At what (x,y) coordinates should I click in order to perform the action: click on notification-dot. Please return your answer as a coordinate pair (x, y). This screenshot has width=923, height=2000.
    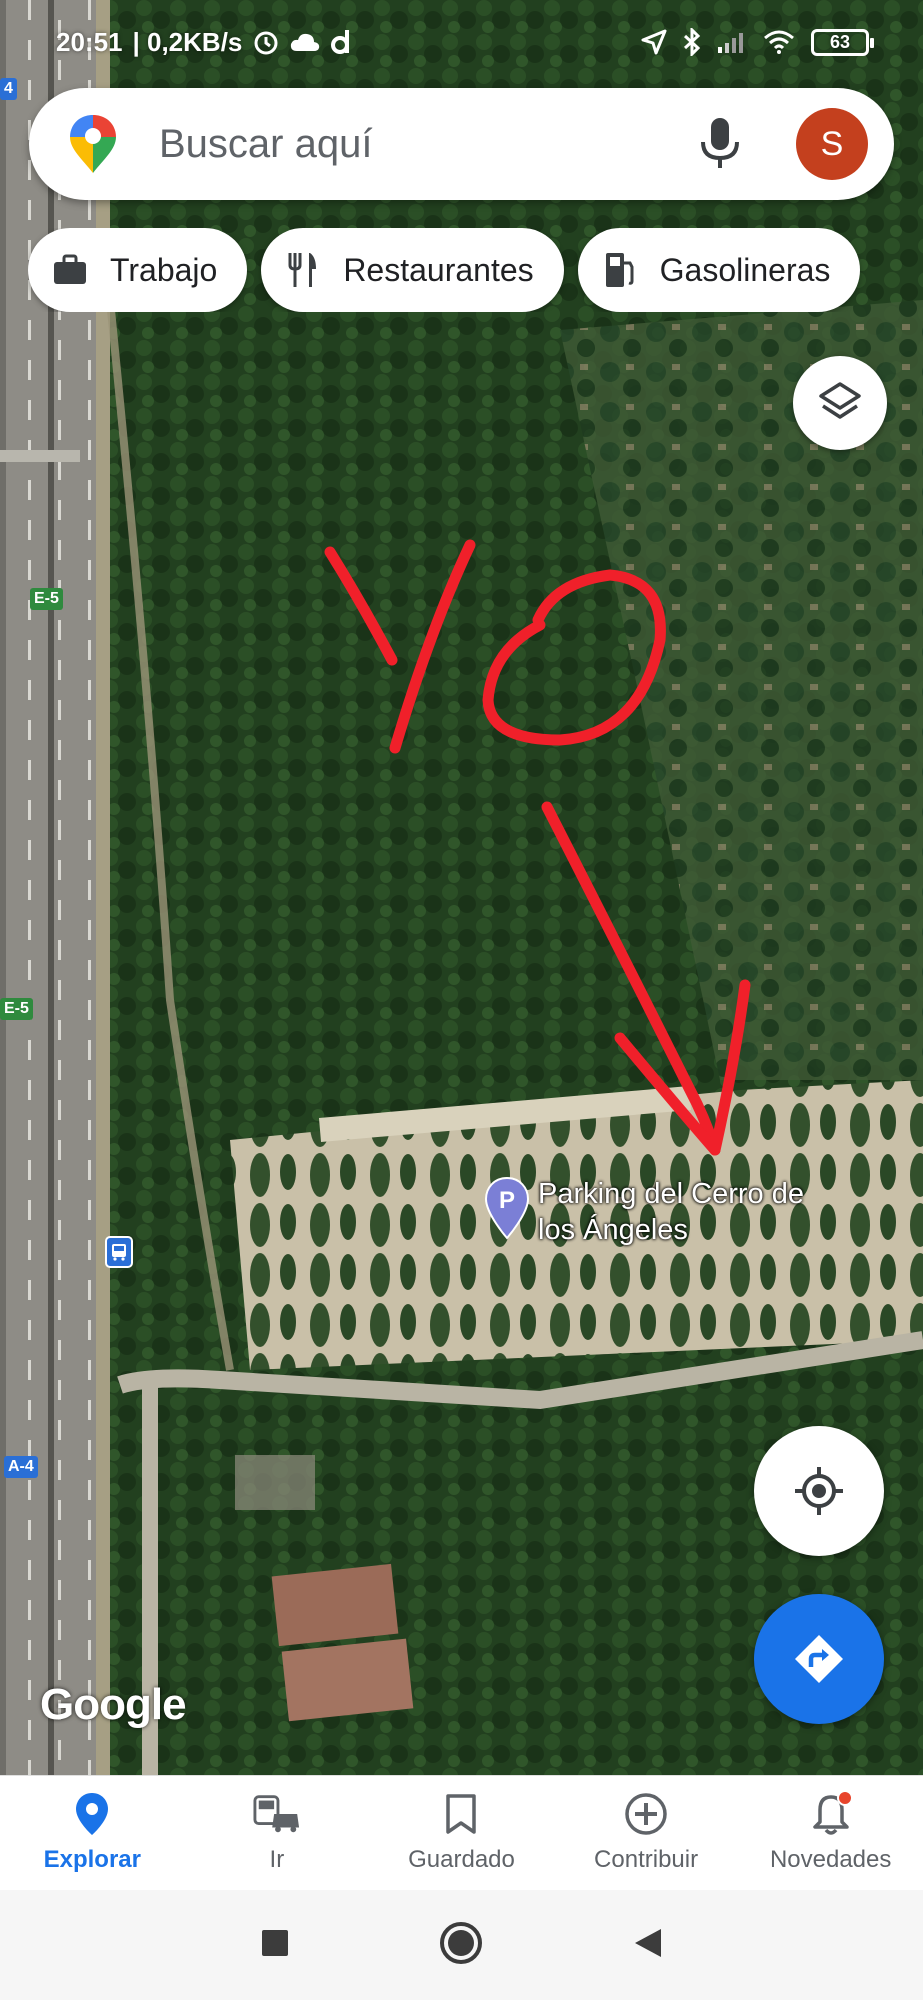
    Looking at the image, I should click on (844, 1798).